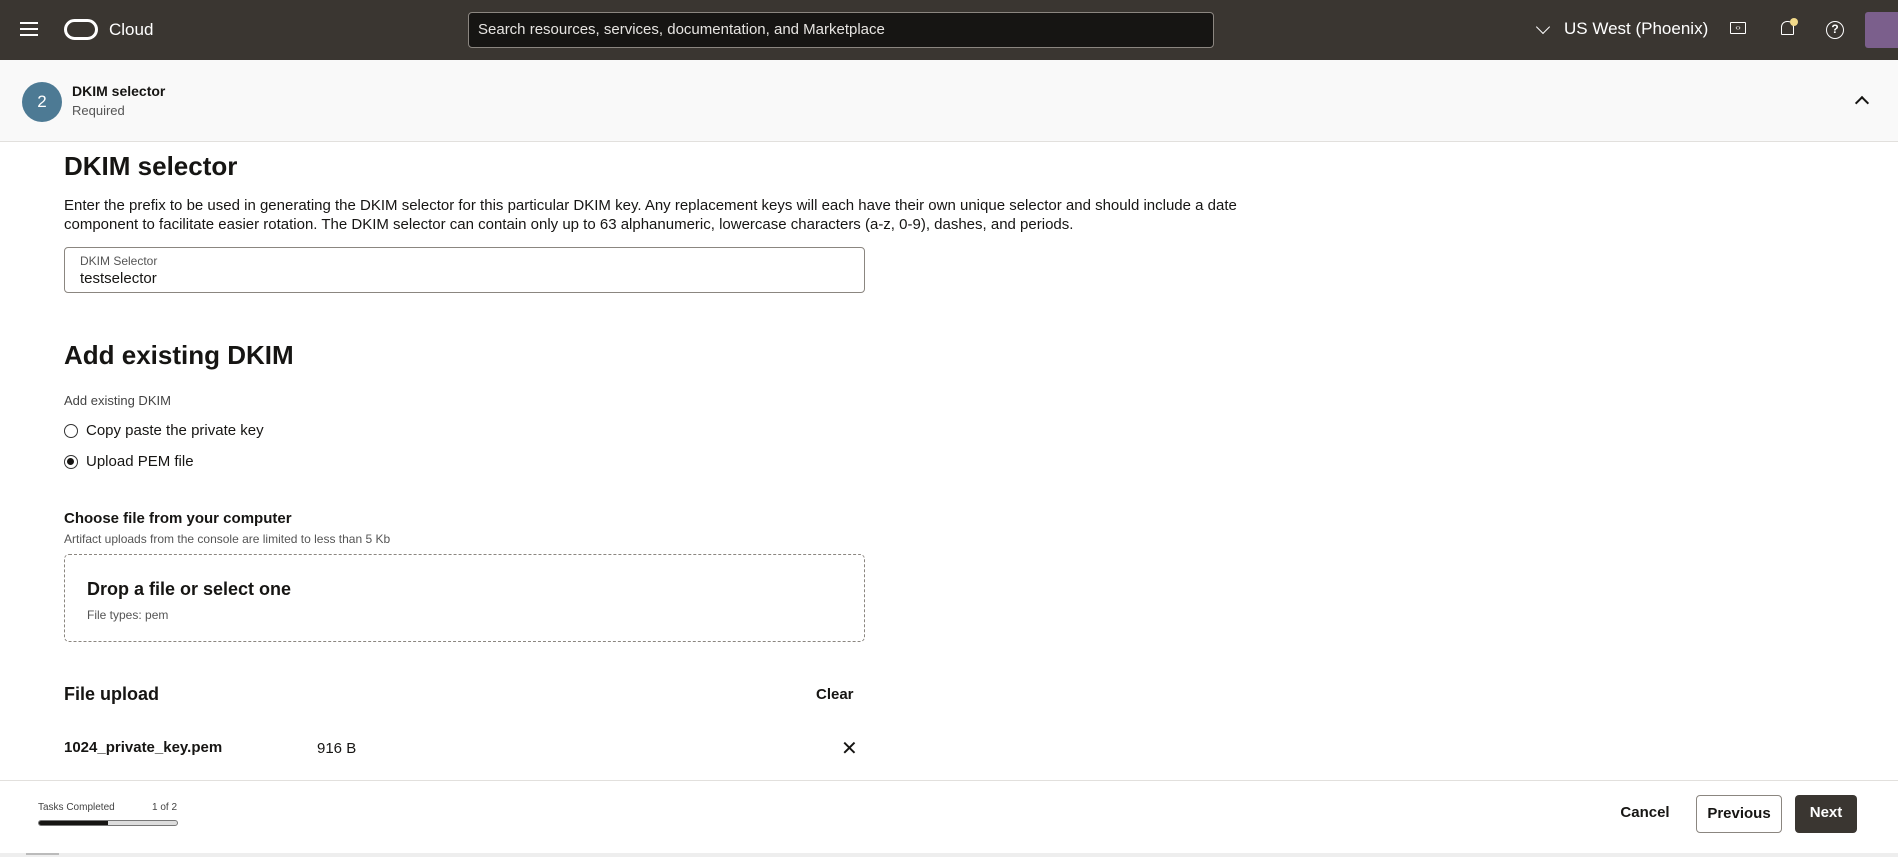  Describe the element at coordinates (71, 462) in the screenshot. I see `radio-upload-pem` at that location.